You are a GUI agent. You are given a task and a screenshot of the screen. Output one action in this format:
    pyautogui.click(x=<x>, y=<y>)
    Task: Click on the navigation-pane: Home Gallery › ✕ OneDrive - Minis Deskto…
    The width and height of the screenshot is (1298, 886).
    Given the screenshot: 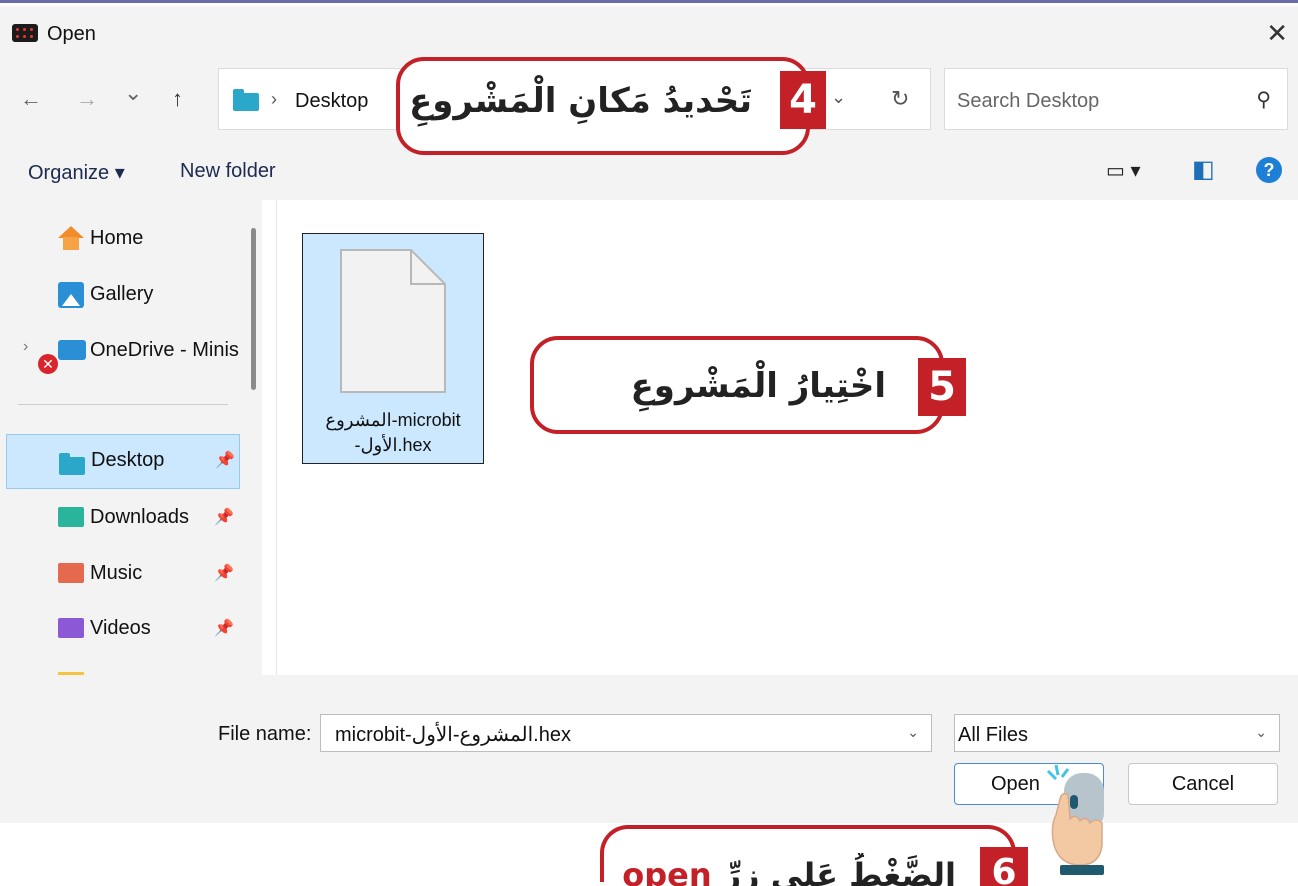 What is the action you would take?
    pyautogui.click(x=131, y=439)
    